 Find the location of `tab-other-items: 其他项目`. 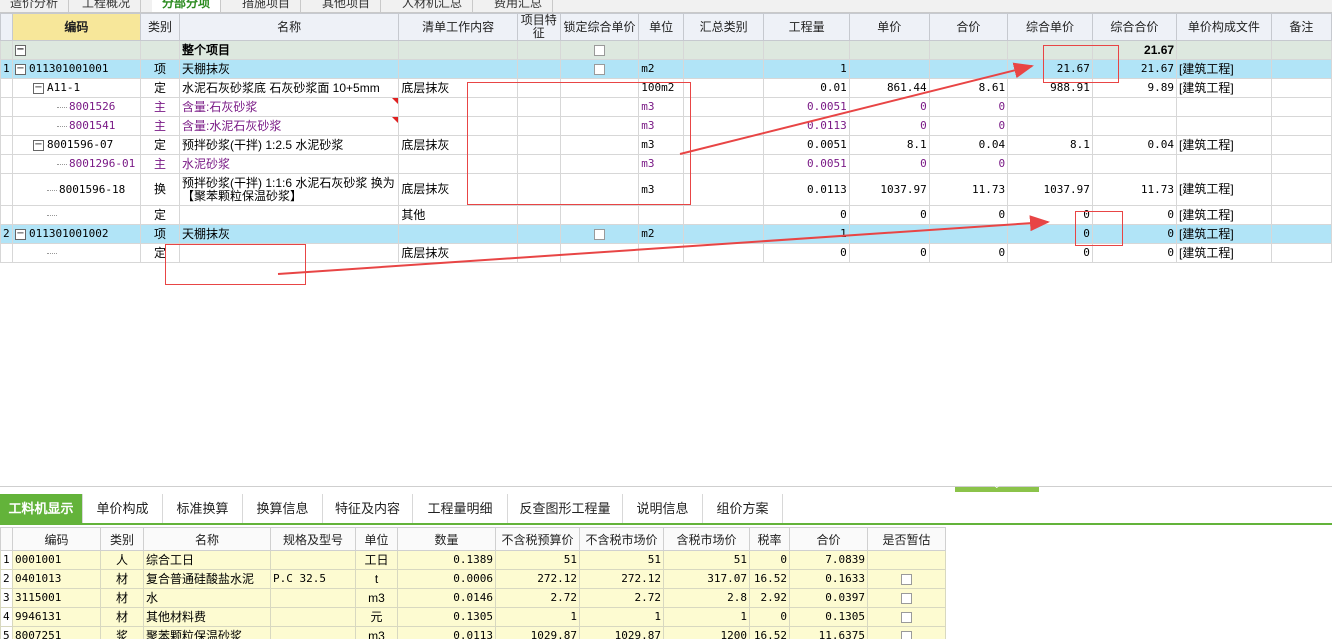

tab-other-items: 其他项目 is located at coordinates (347, 6).